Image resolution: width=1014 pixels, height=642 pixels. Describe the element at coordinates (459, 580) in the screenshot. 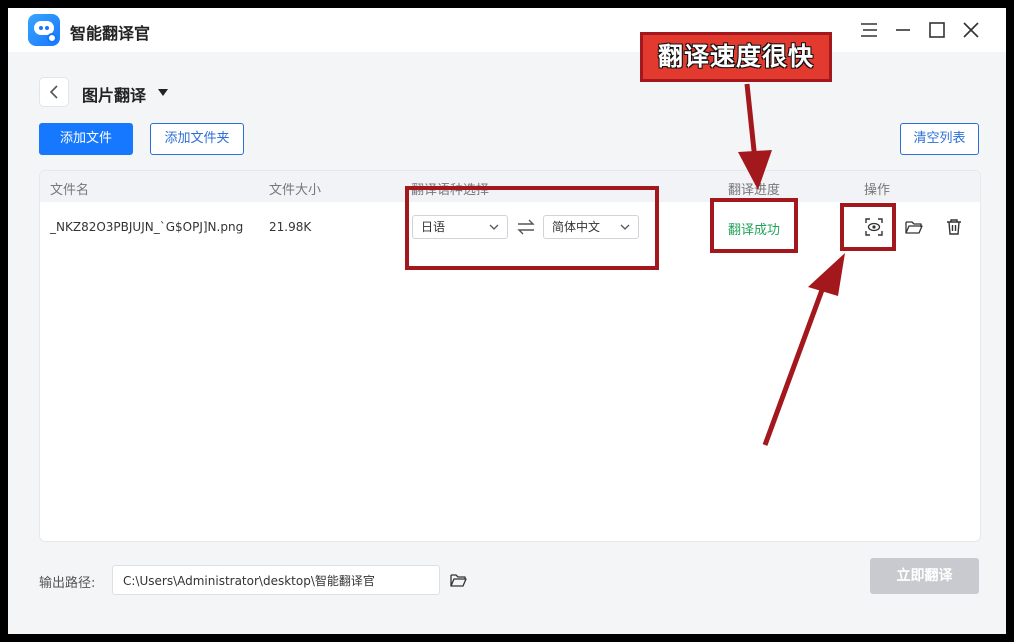

I see `browse-folder-icon` at that location.